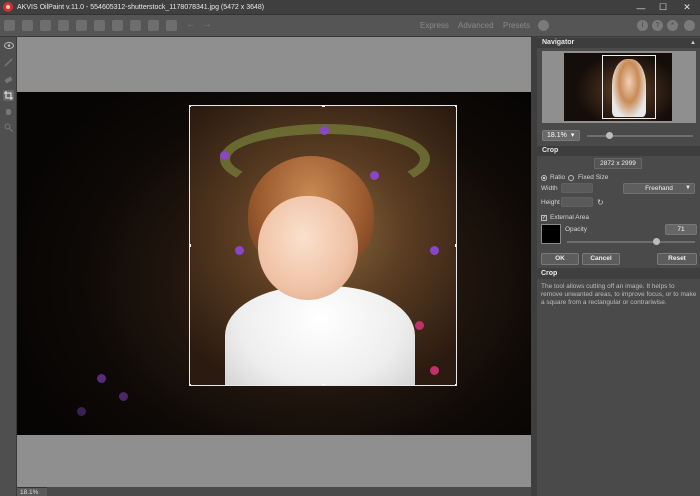 This screenshot has height=496, width=700. Describe the element at coordinates (191, 24) in the screenshot. I see `undo-icon: ←` at that location.